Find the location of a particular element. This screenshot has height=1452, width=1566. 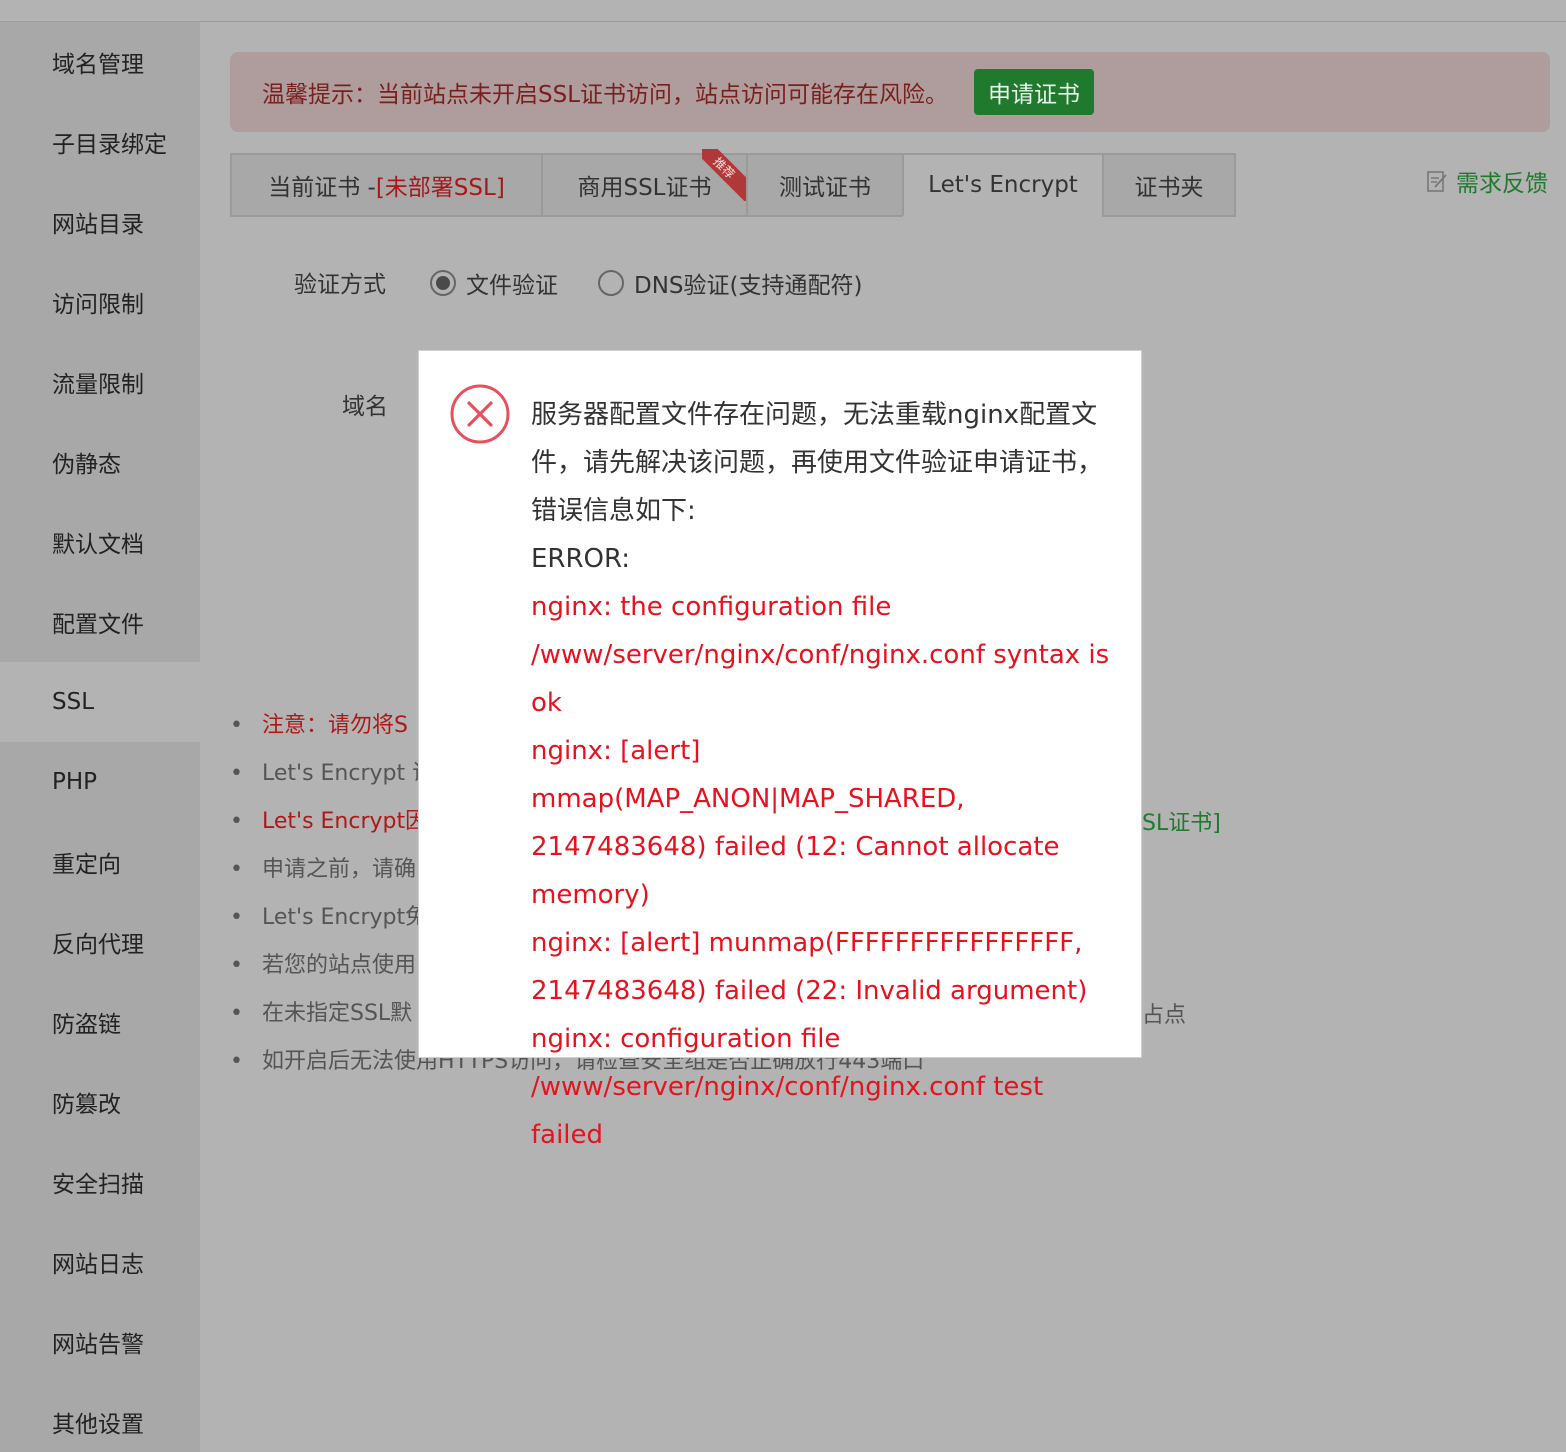

sidebar-item-subdir: 子目录绑定 is located at coordinates (100, 142).